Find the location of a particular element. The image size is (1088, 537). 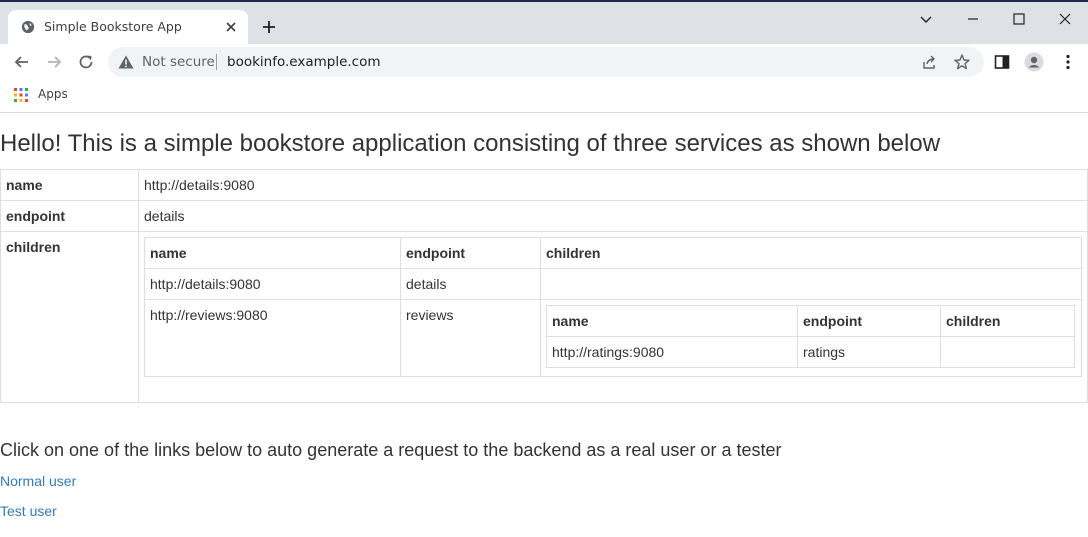

name-label: name is located at coordinates (69, 185).